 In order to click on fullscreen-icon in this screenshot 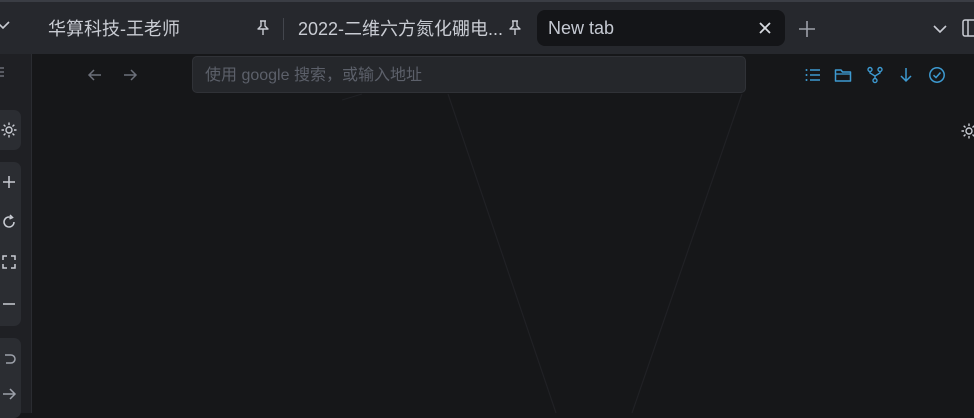, I will do `click(9, 262)`.